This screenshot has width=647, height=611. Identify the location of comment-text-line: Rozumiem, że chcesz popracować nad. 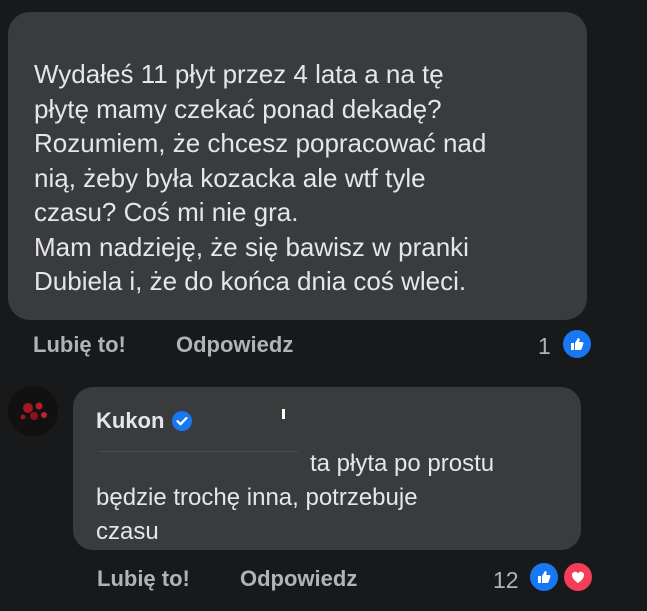
(260, 143).